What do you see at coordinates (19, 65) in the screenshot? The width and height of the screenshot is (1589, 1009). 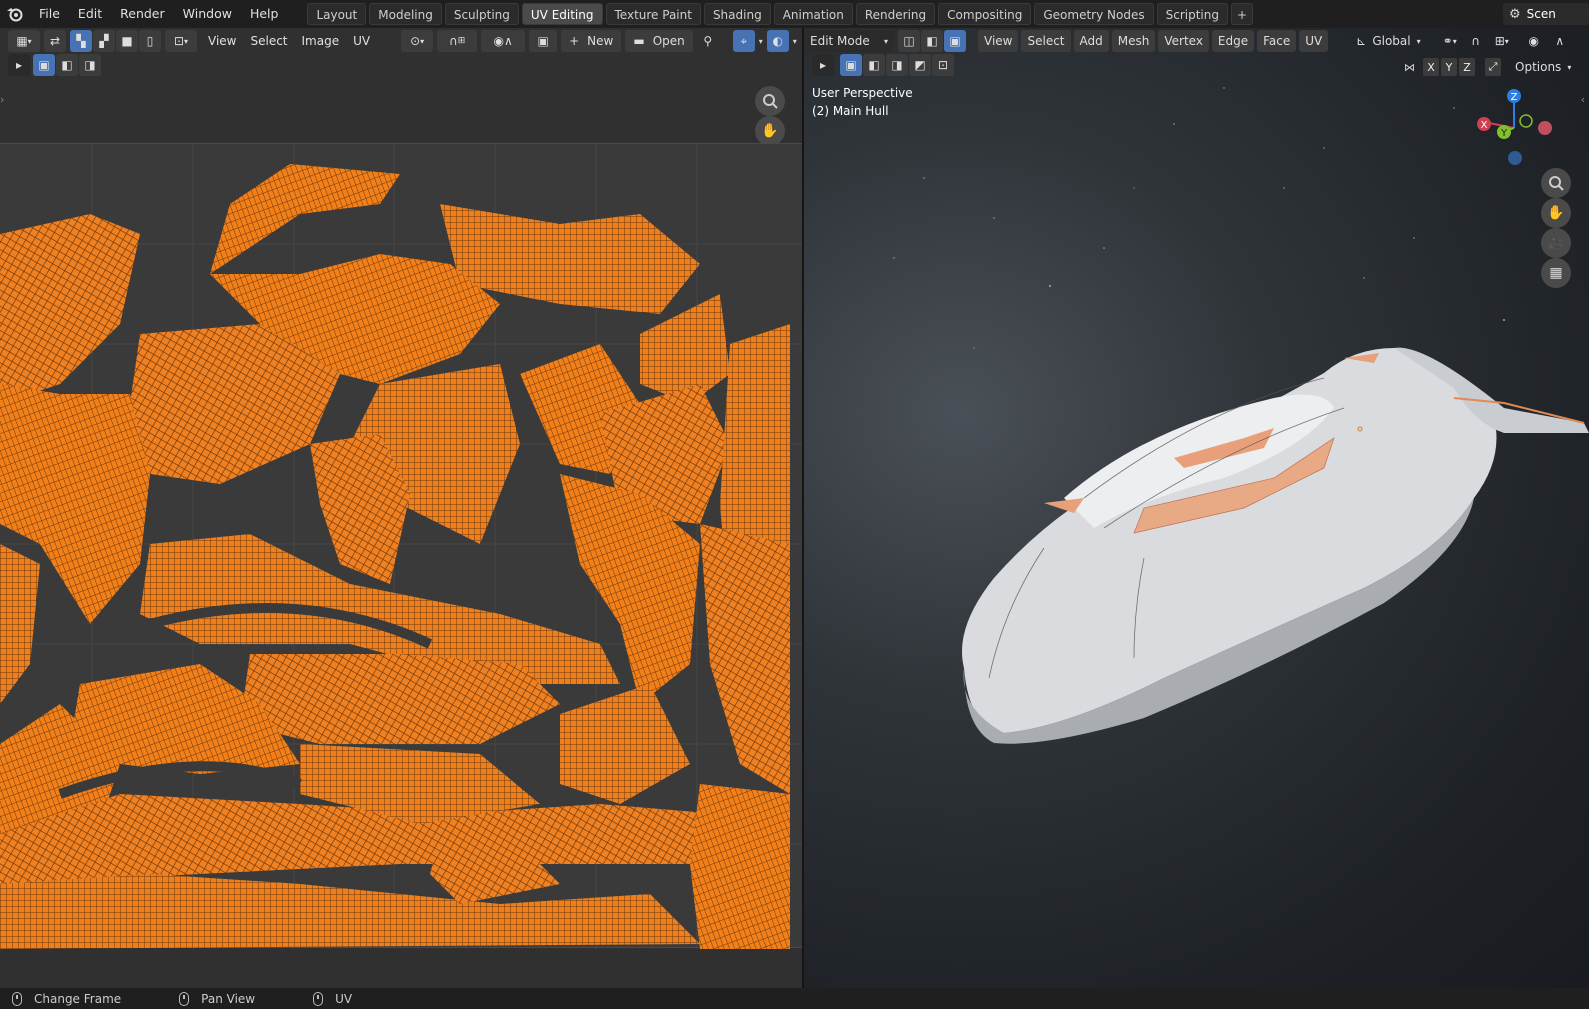 I see `tool-cursor-icon: ▸` at bounding box center [19, 65].